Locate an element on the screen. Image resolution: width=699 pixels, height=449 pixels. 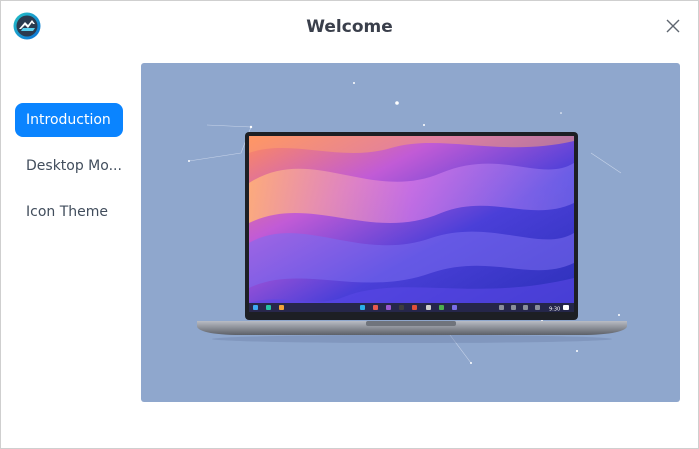
window-title: Welcome is located at coordinates (349, 27).